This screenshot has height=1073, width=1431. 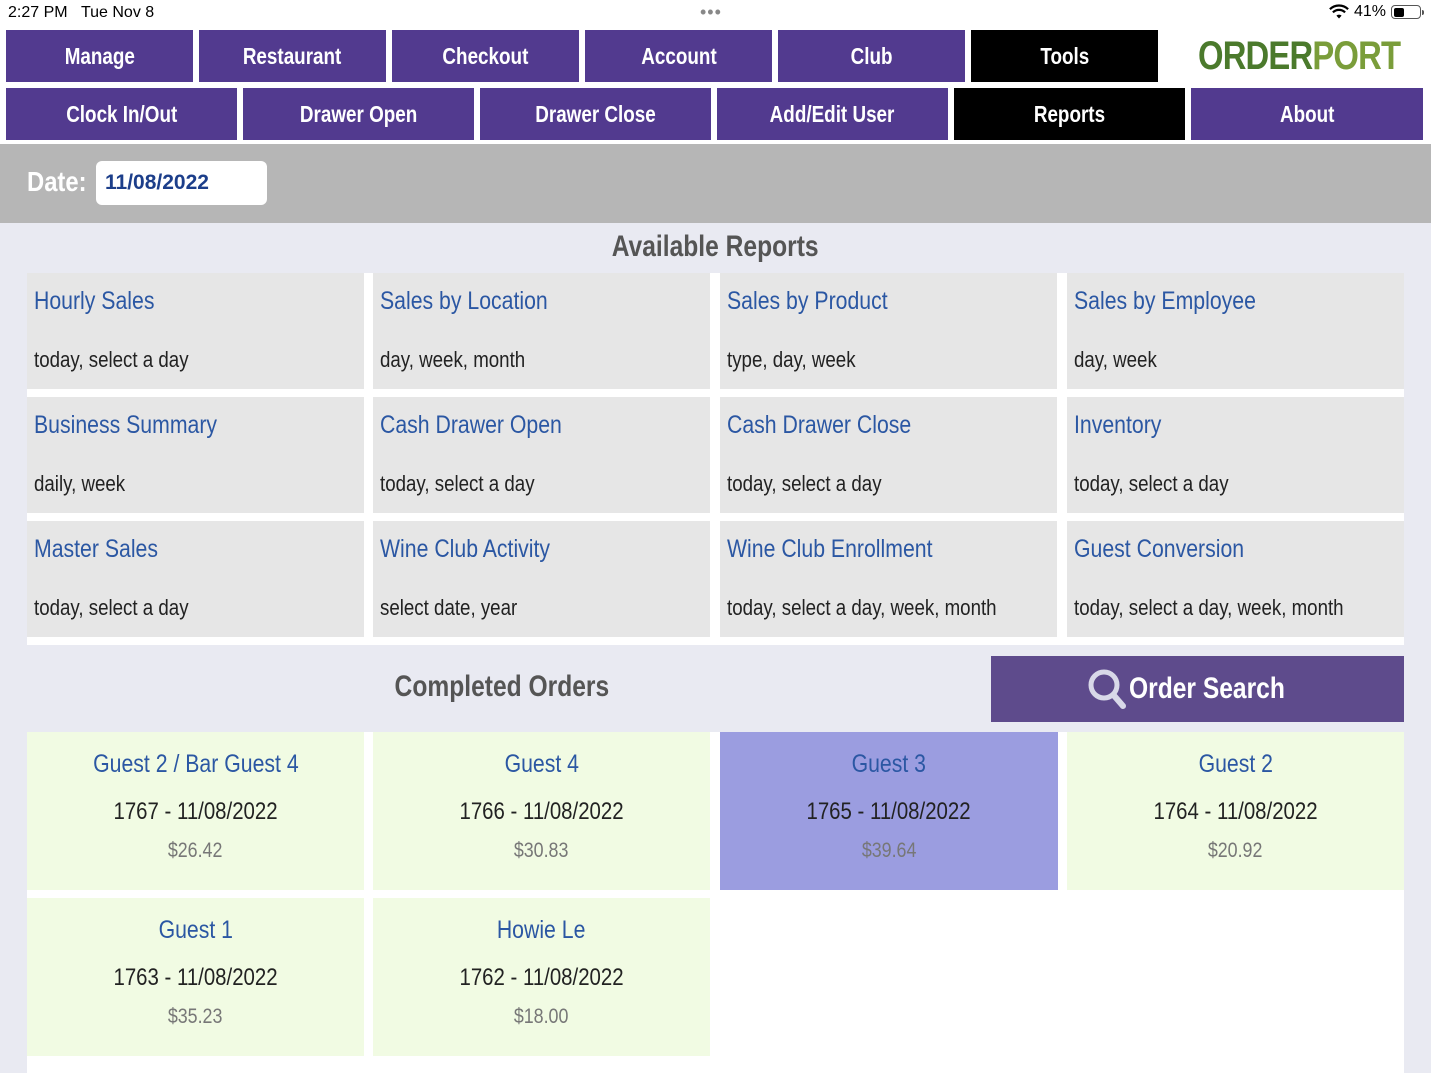 I want to click on subnav-drawer-open-label: Drawer Open, so click(x=358, y=113).